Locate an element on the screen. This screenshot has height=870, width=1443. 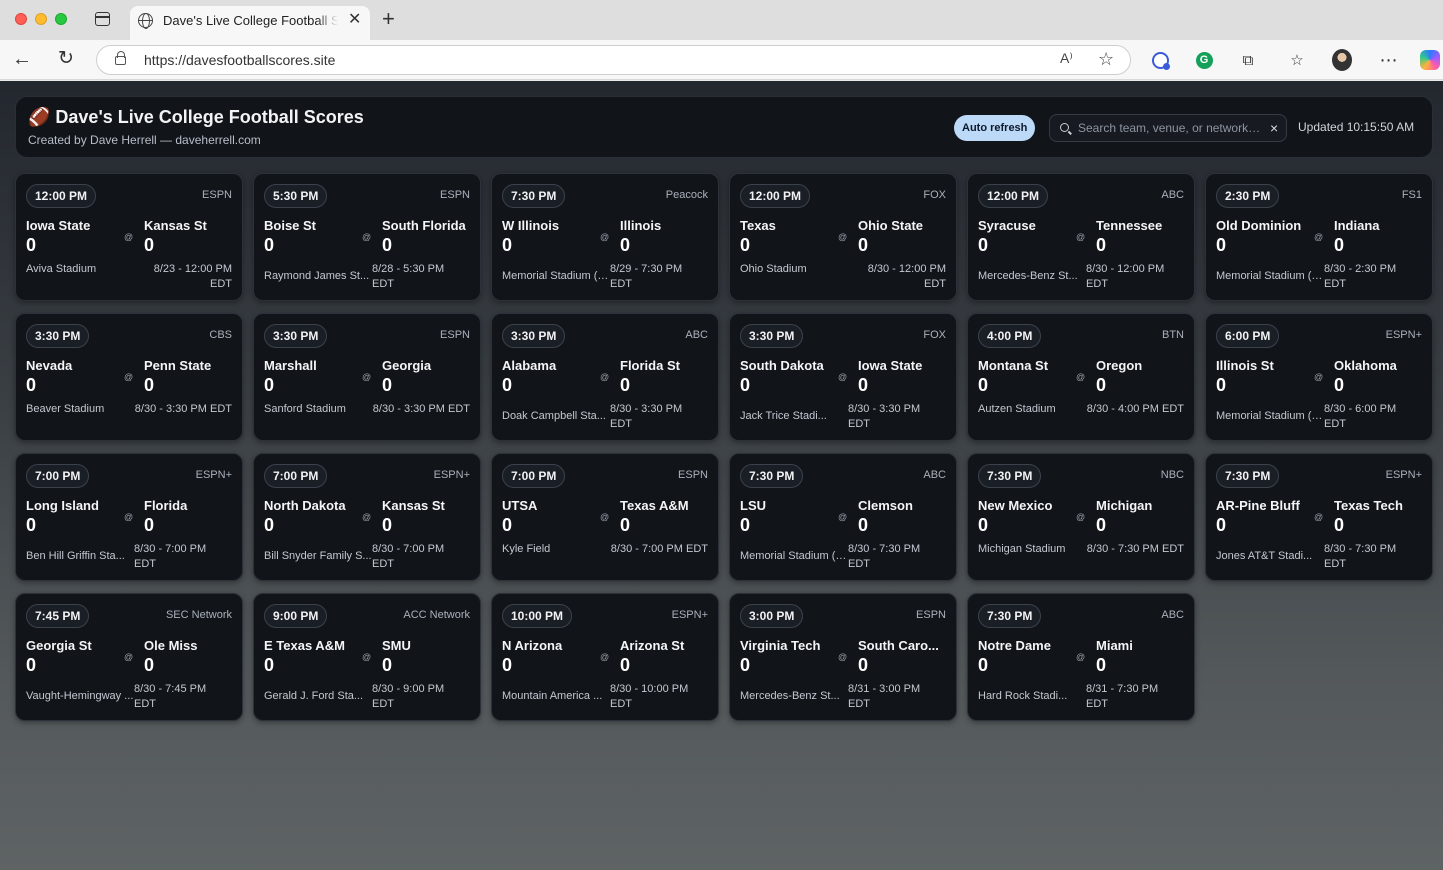
extension-icon is located at coordinates (1160, 60).